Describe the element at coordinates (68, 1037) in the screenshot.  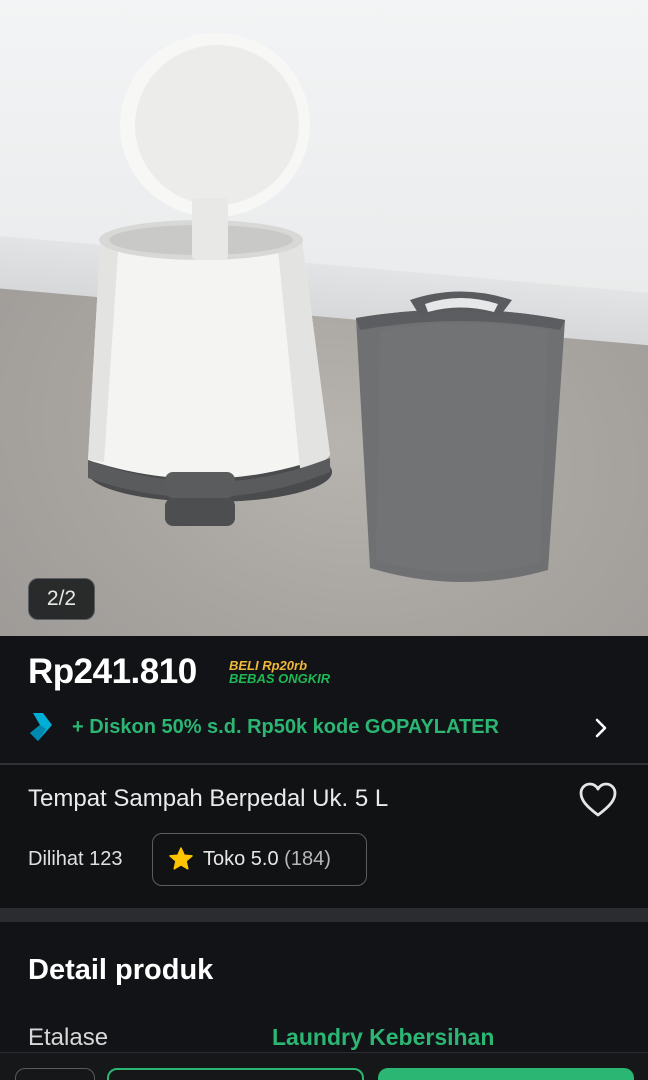
I see `etalase-label: Etalase` at that location.